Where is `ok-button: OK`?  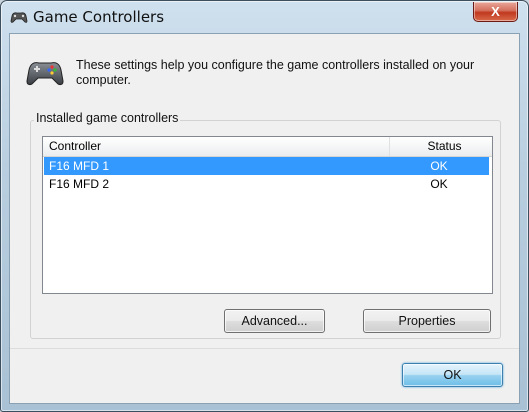 ok-button: OK is located at coordinates (452, 375).